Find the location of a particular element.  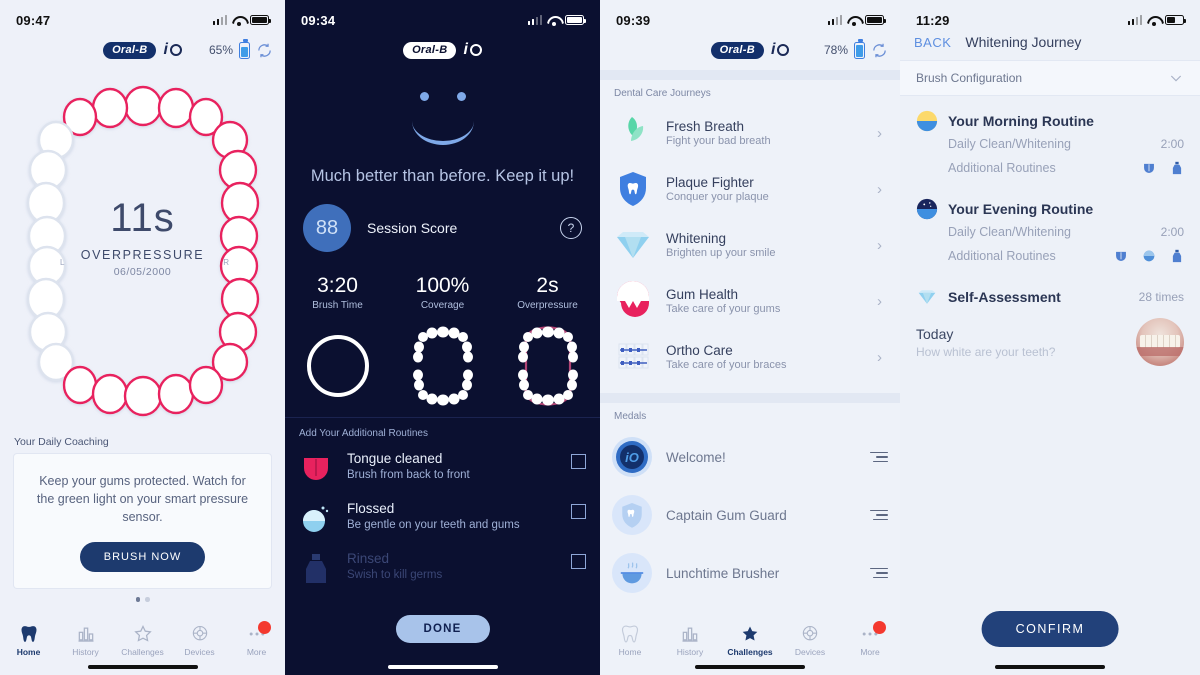

session-score-row: 88 Session Score ? is located at coordinates (442, 219).